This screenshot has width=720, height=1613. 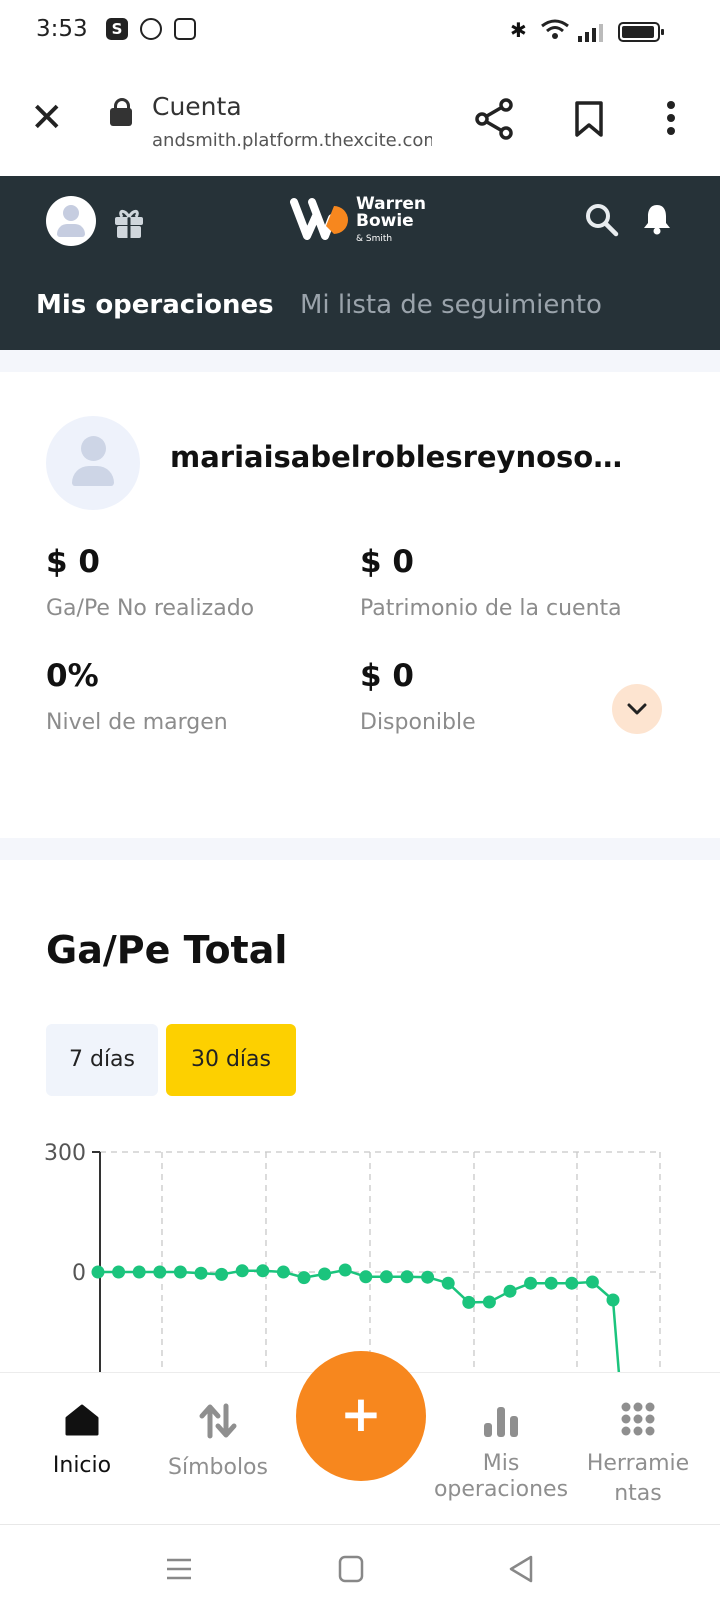 What do you see at coordinates (589, 121) in the screenshot?
I see `bookmark-icon` at bounding box center [589, 121].